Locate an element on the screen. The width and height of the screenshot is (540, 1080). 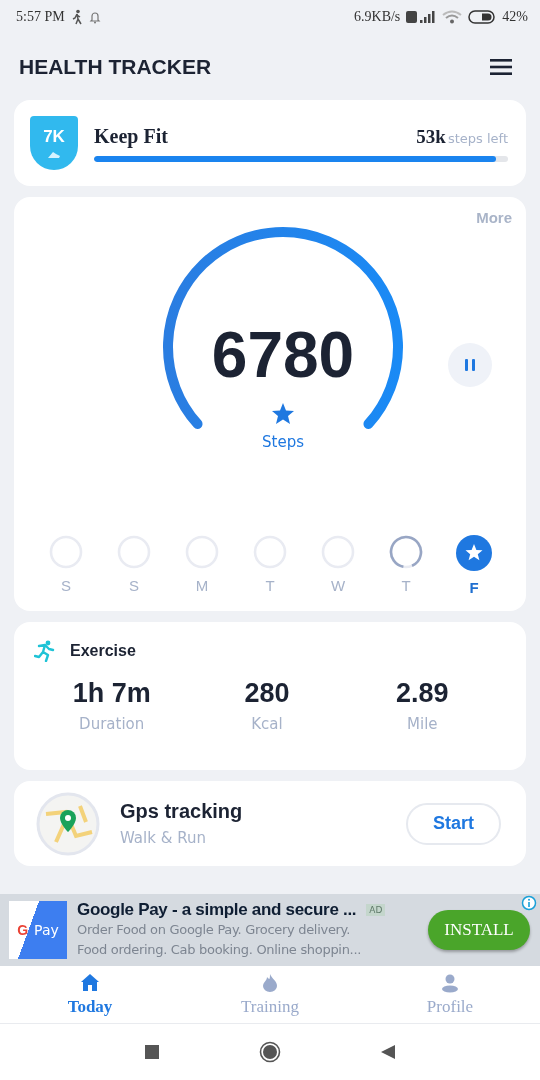
nav-tab: Training is located at coordinates (270, 994).